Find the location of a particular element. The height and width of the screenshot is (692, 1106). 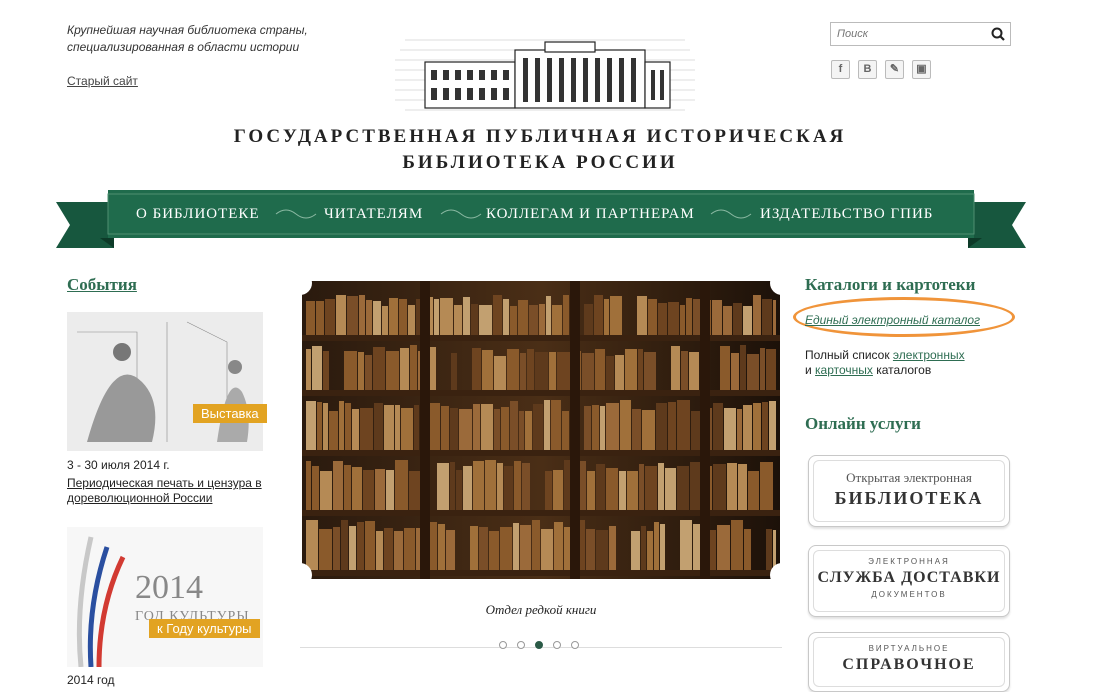

livejournal-icon: ✎ is located at coordinates (894, 69).